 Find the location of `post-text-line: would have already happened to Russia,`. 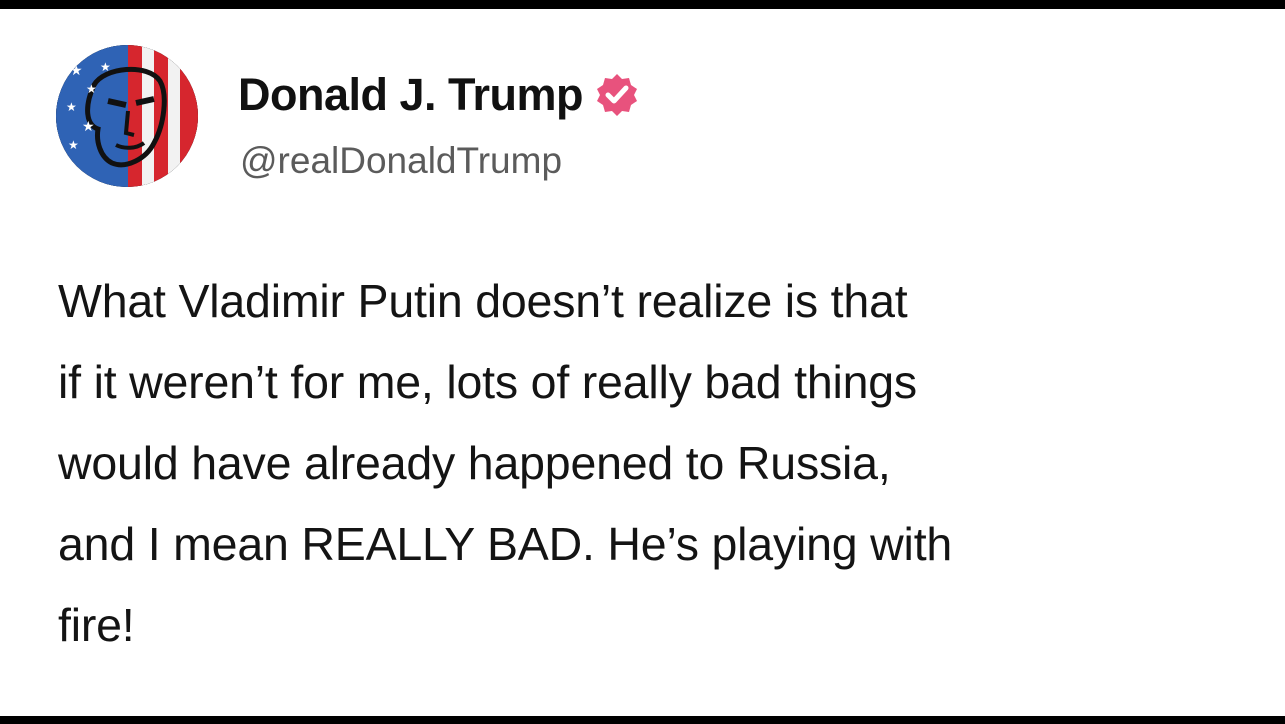

post-text-line: would have already happened to Russia, is located at coordinates (474, 463).